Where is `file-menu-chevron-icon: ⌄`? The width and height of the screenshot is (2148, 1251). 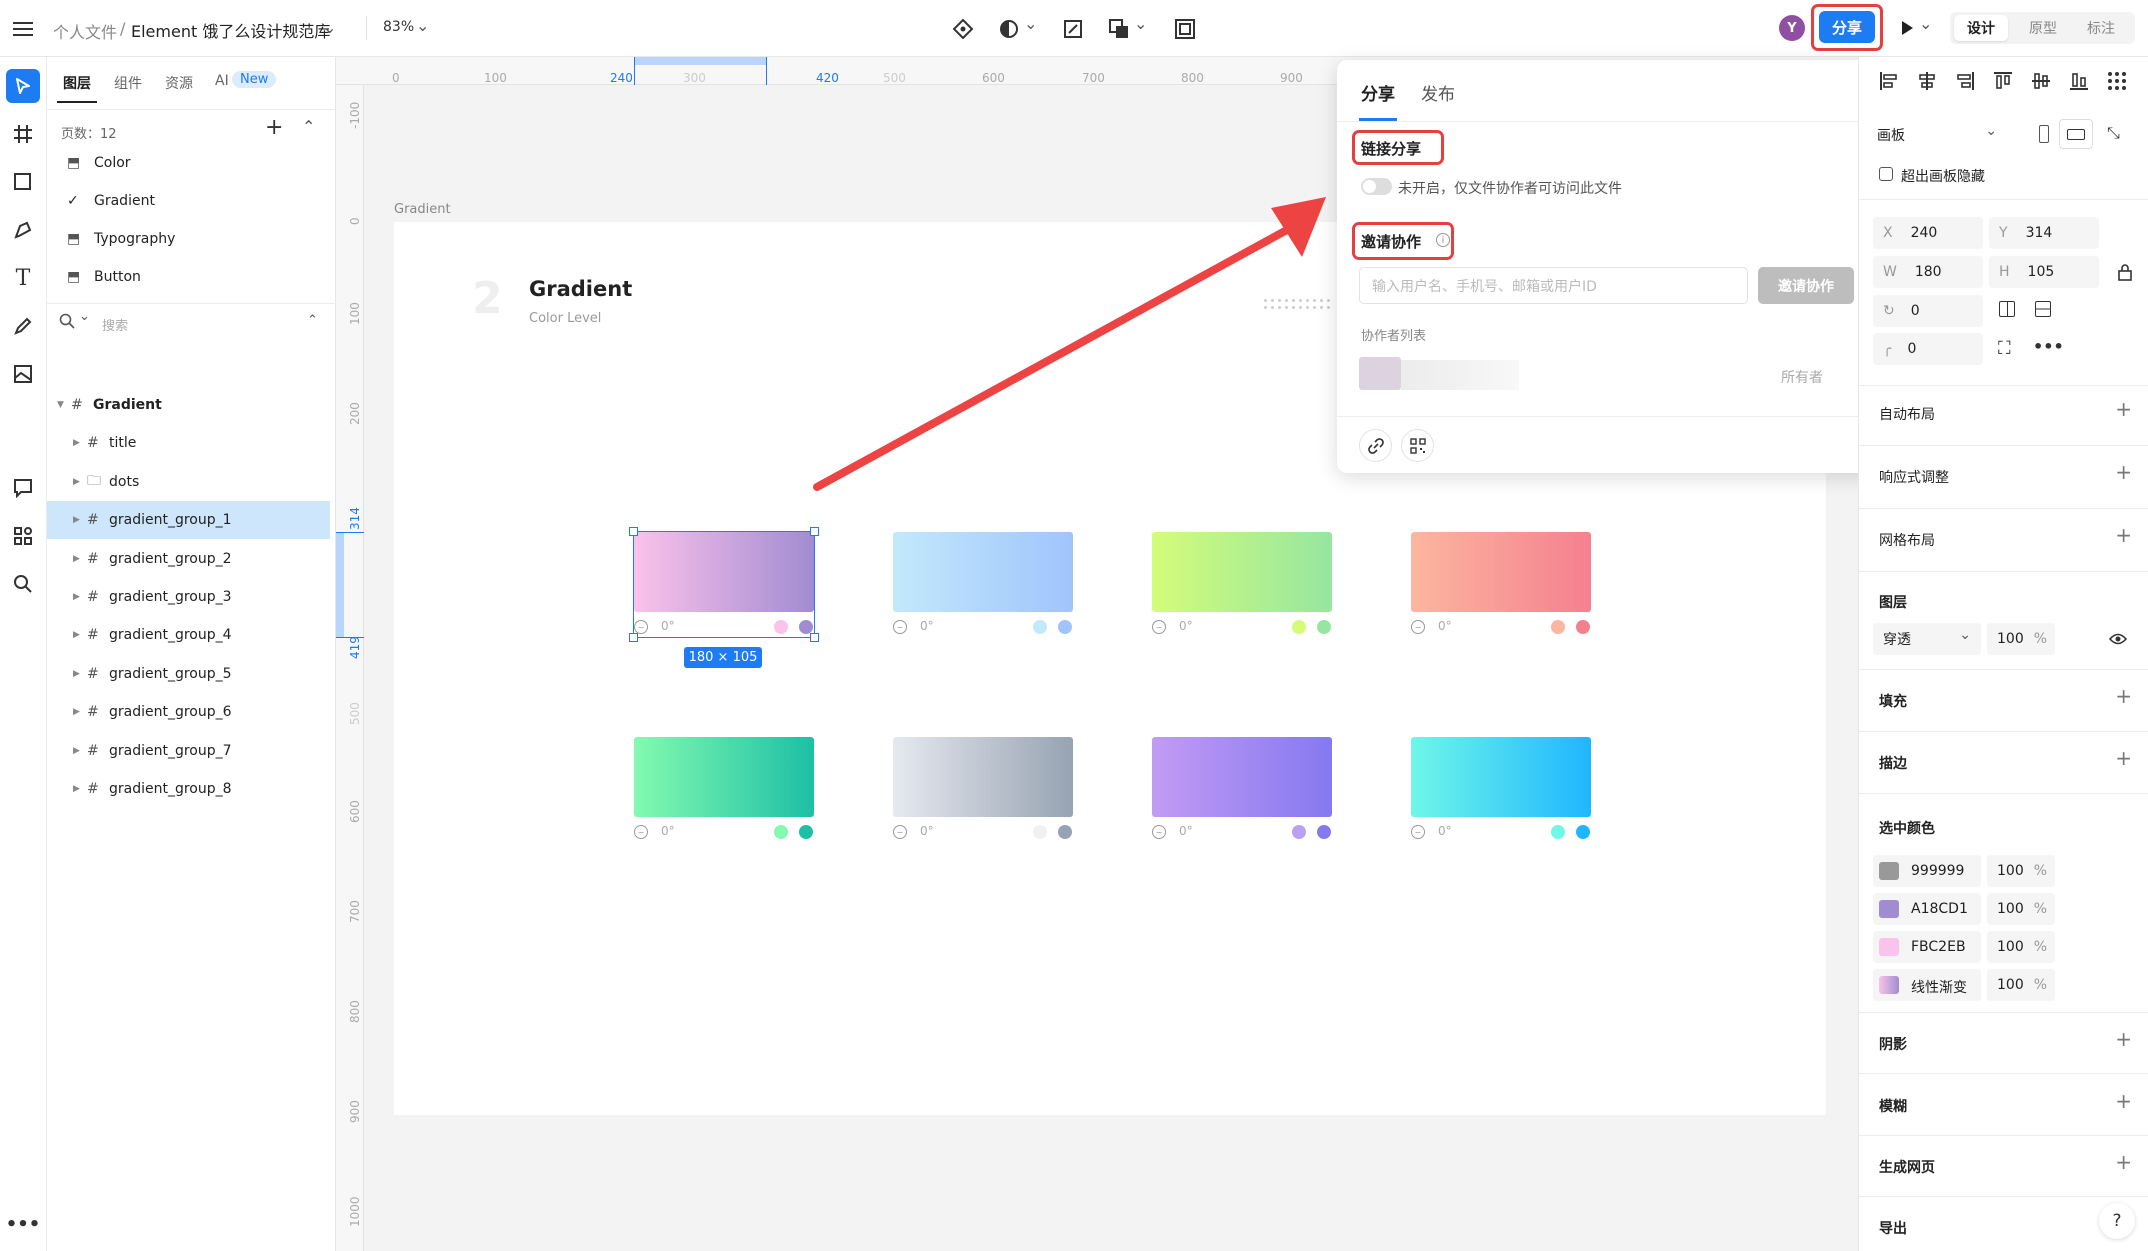 file-menu-chevron-icon: ⌄ is located at coordinates (329, 27).